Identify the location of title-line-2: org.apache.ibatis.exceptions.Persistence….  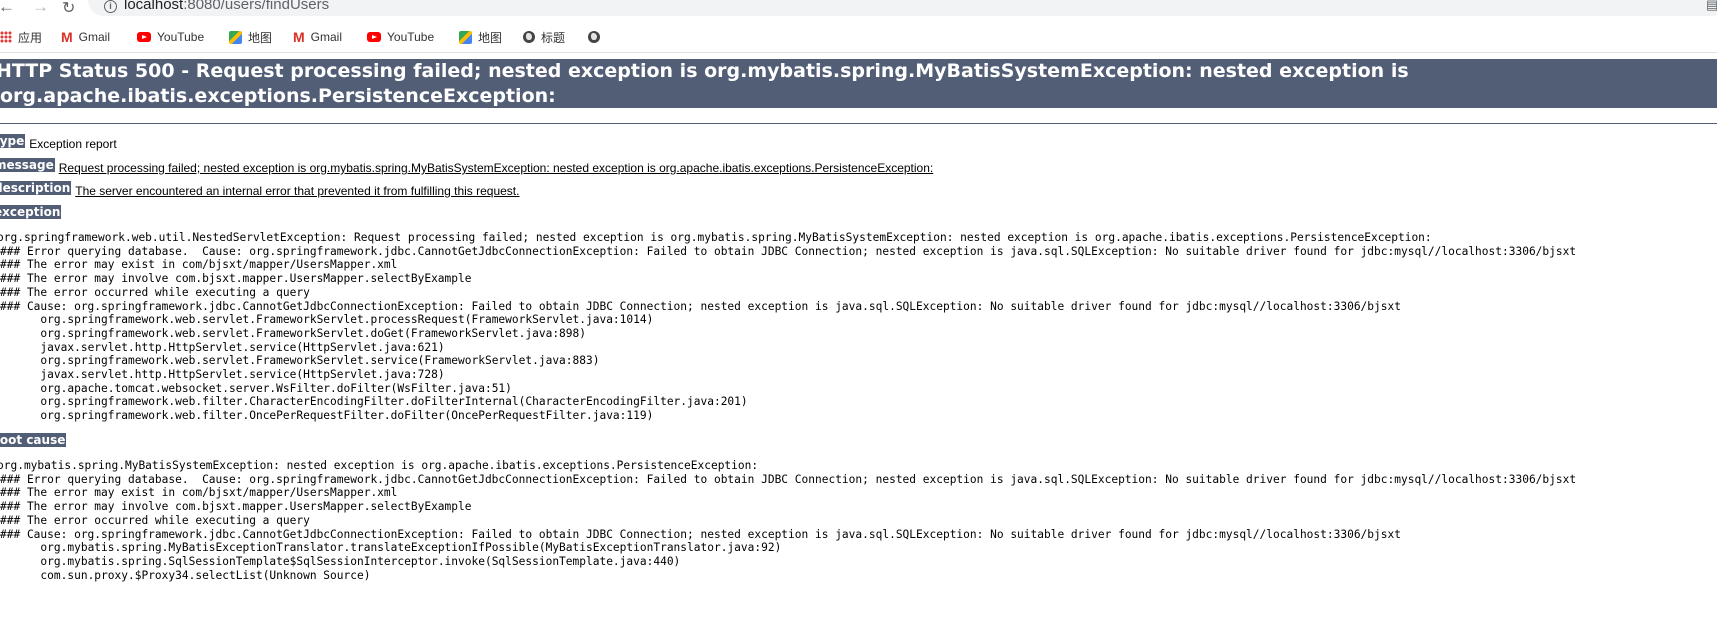
(278, 96).